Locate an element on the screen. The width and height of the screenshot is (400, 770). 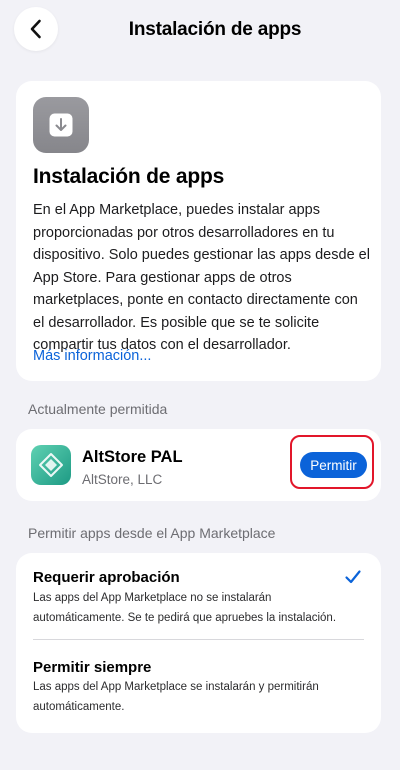
option-title: Permitir siempre is located at coordinates (92, 667).